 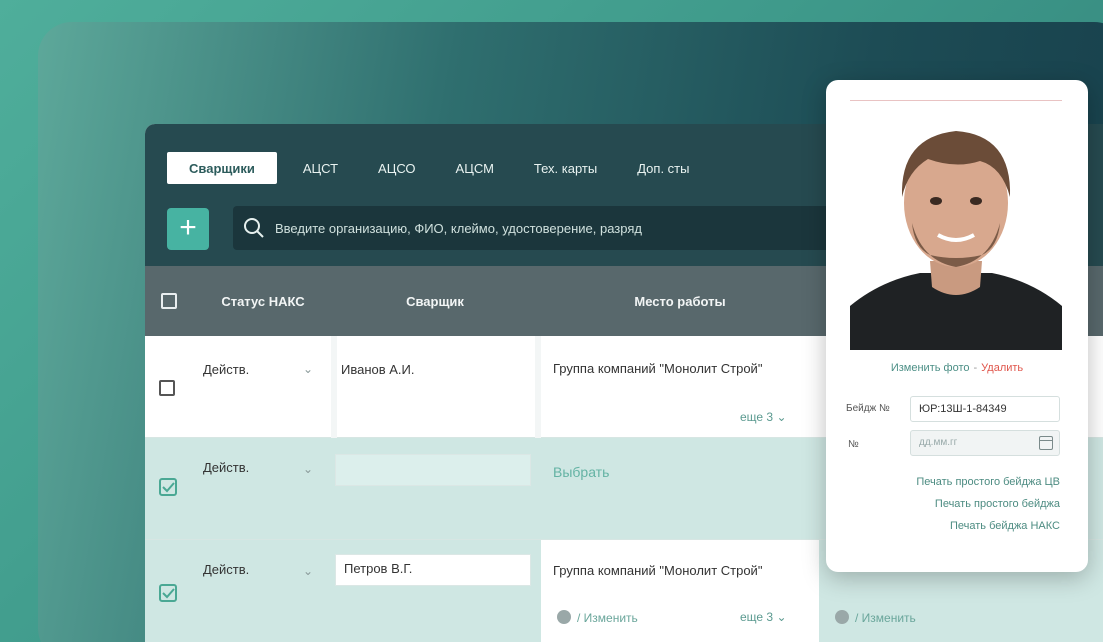 I want to click on badge-number-label: Бейдж №, so click(x=868, y=408).